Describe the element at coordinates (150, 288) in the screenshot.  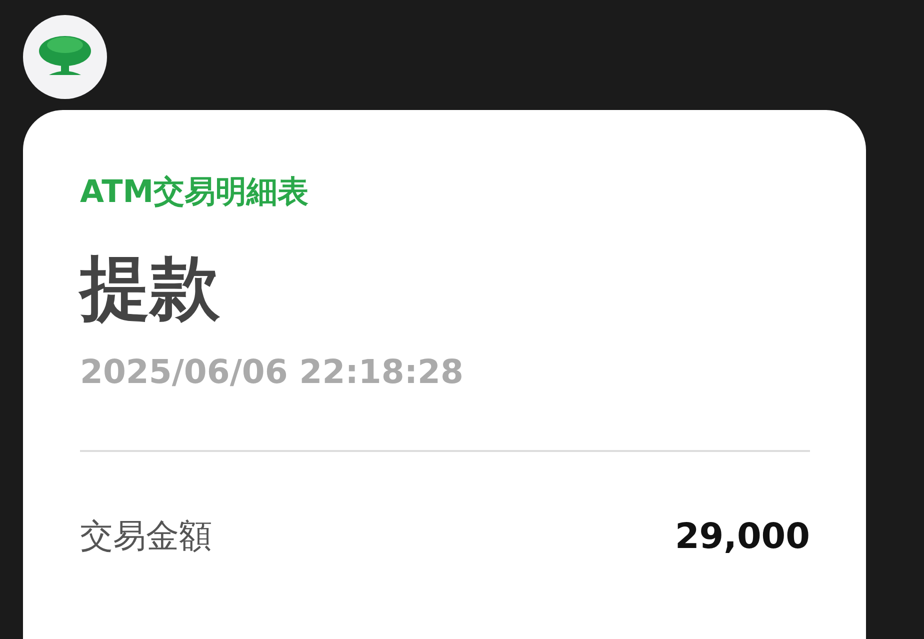
I see `transaction-type: 提款` at that location.